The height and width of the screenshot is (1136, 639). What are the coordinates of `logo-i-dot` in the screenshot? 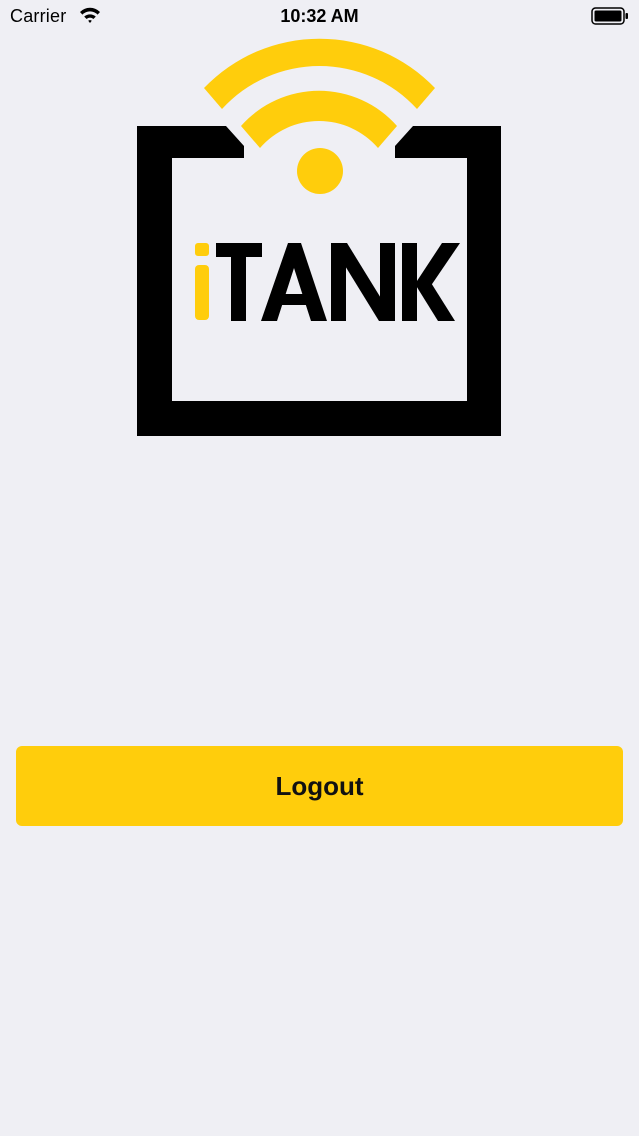 It's located at (202, 249).